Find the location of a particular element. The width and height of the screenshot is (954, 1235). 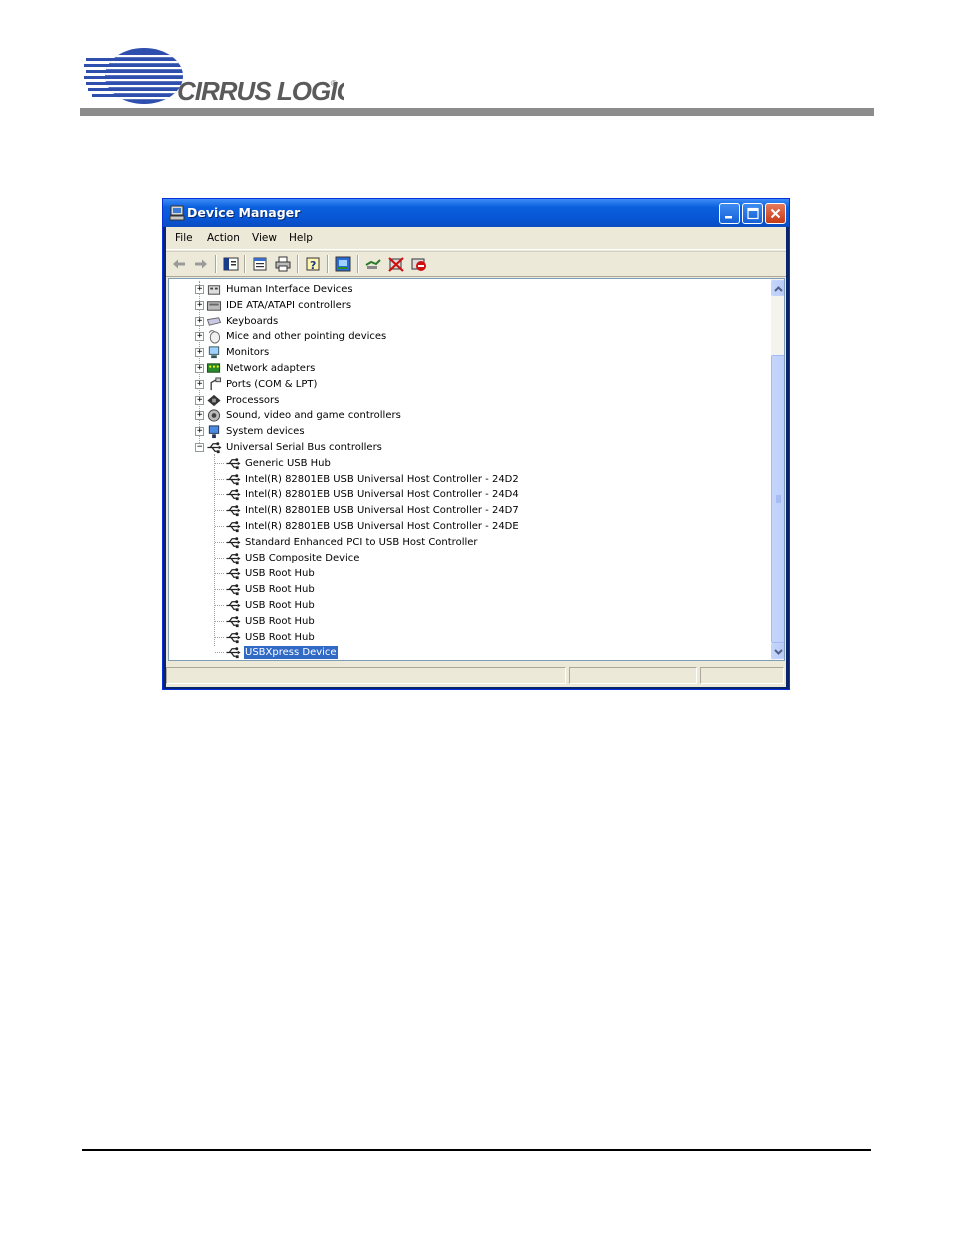

tree-category-row: + Ports (COM & LPT) is located at coordinates (464, 384).